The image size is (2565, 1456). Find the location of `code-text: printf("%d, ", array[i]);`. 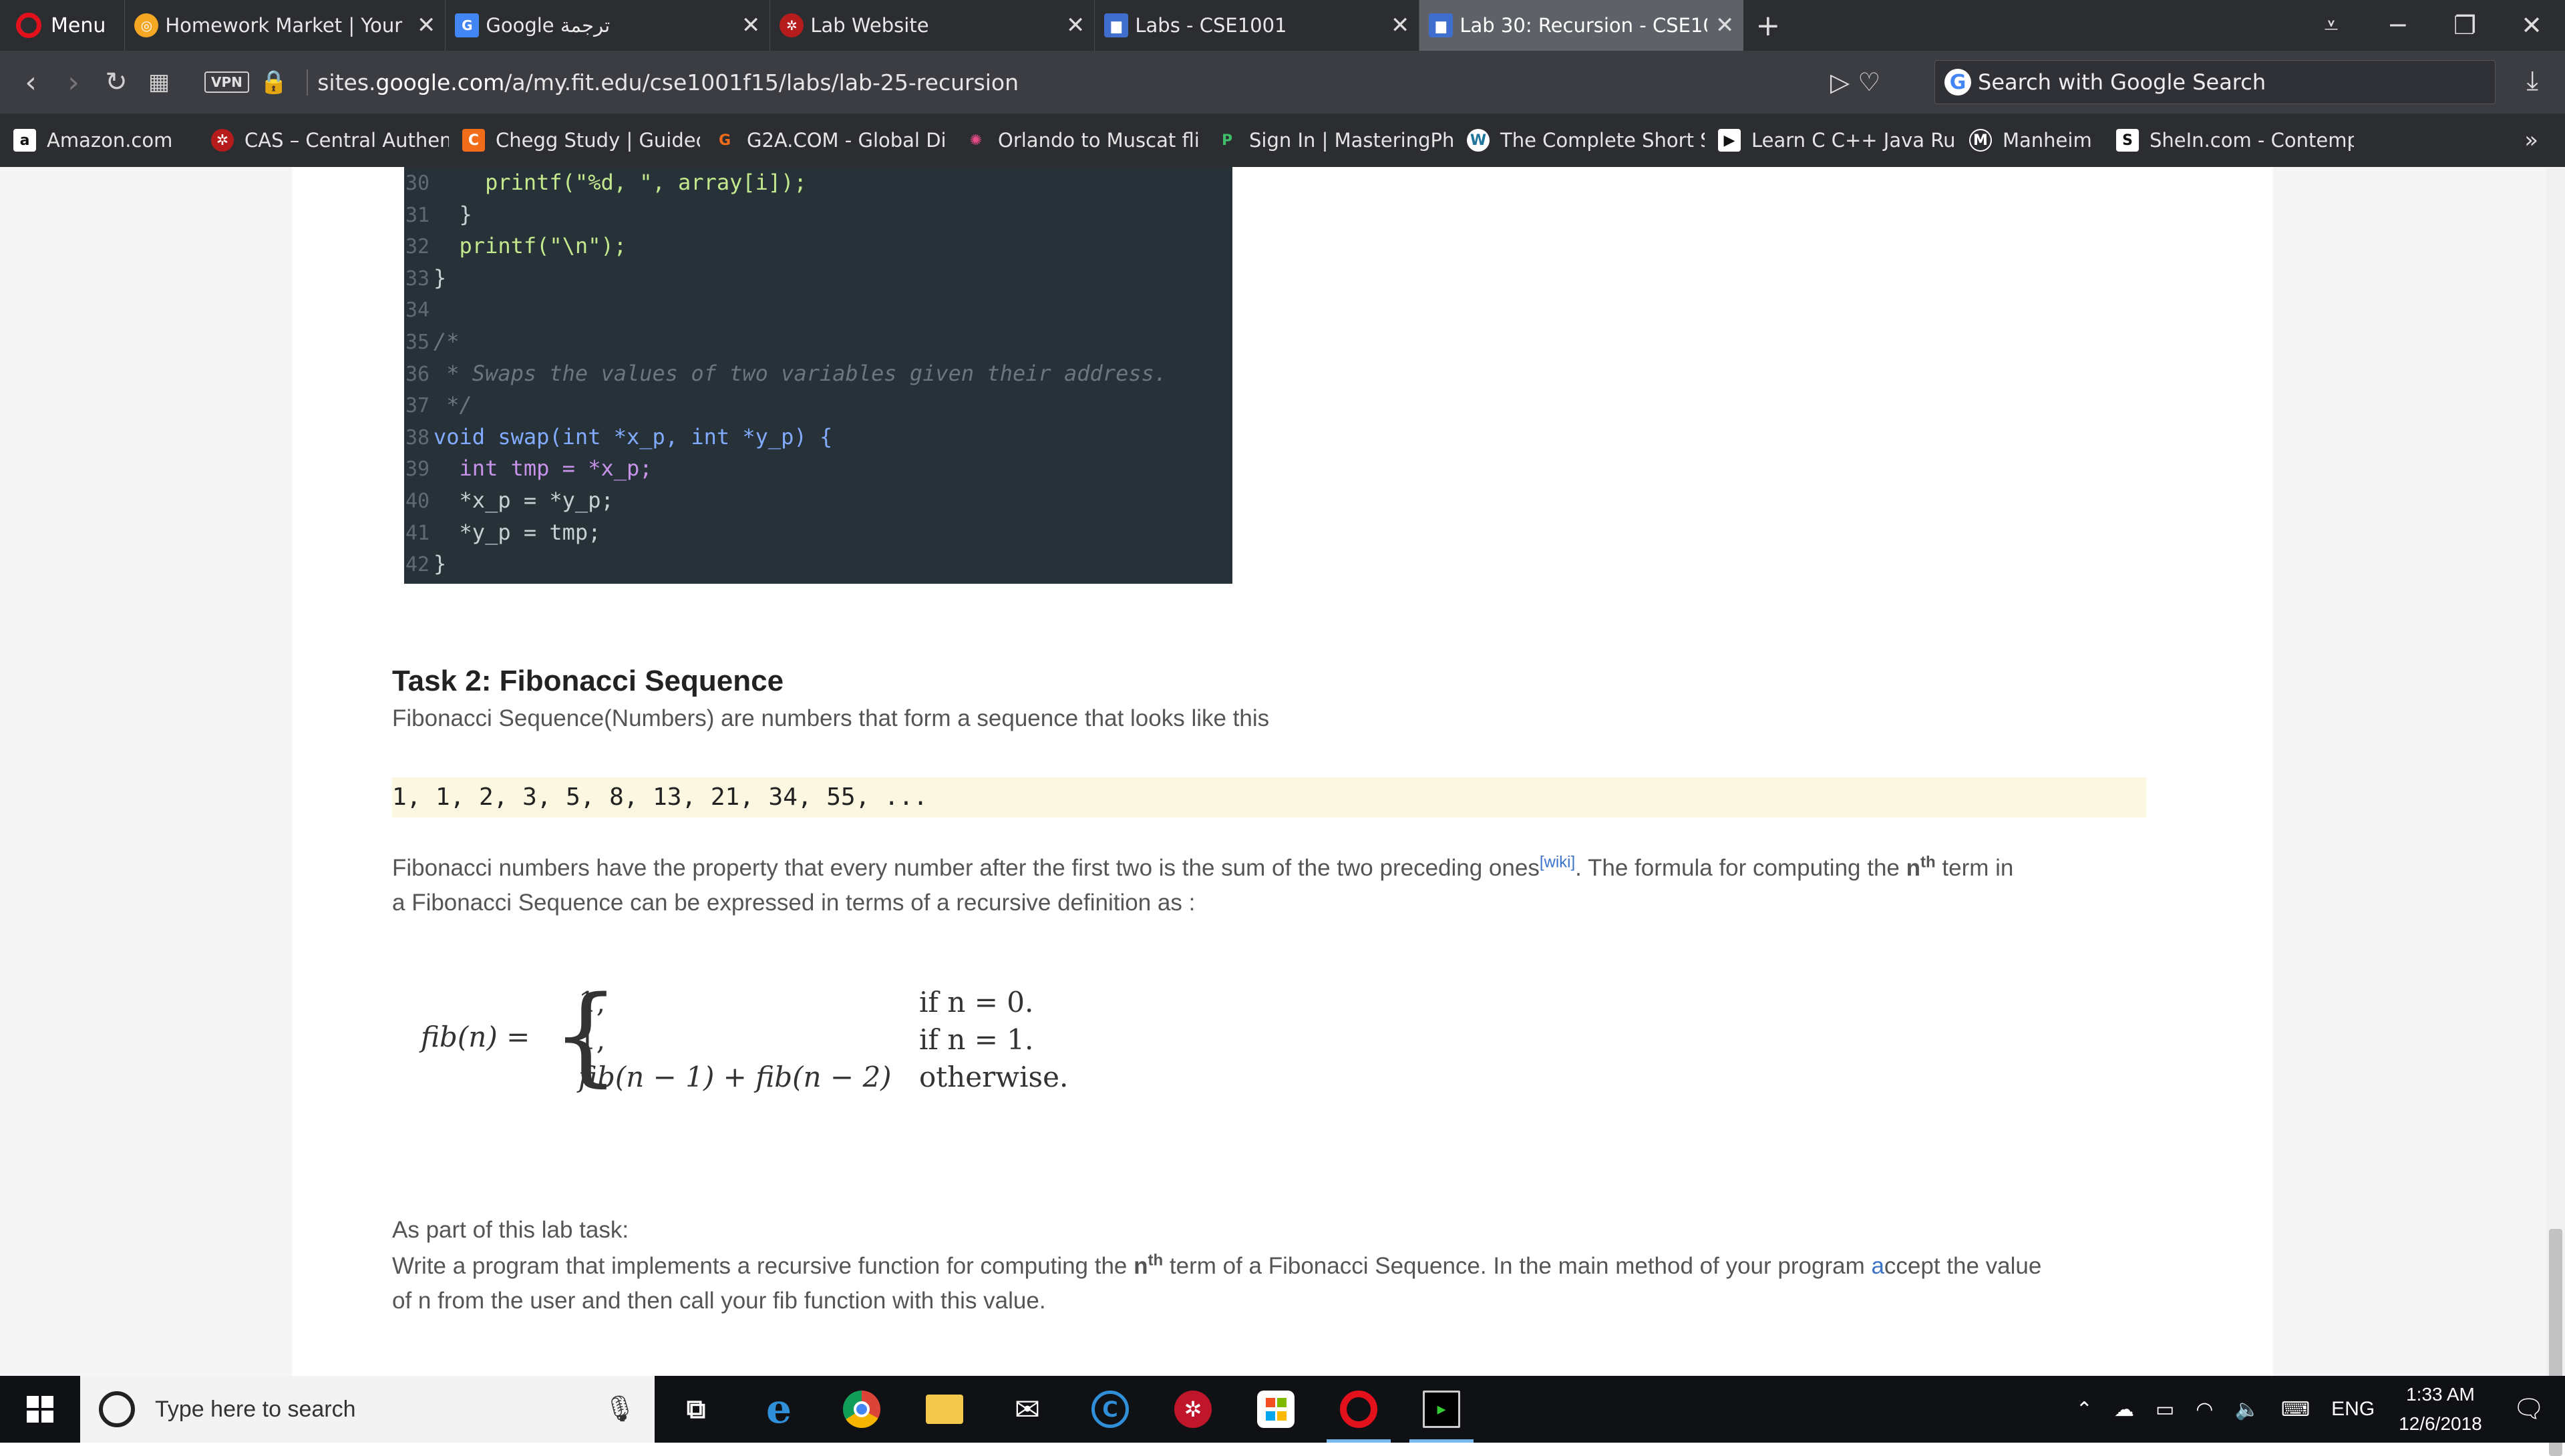

code-text: printf("%d, ", array[i]); is located at coordinates (620, 183).